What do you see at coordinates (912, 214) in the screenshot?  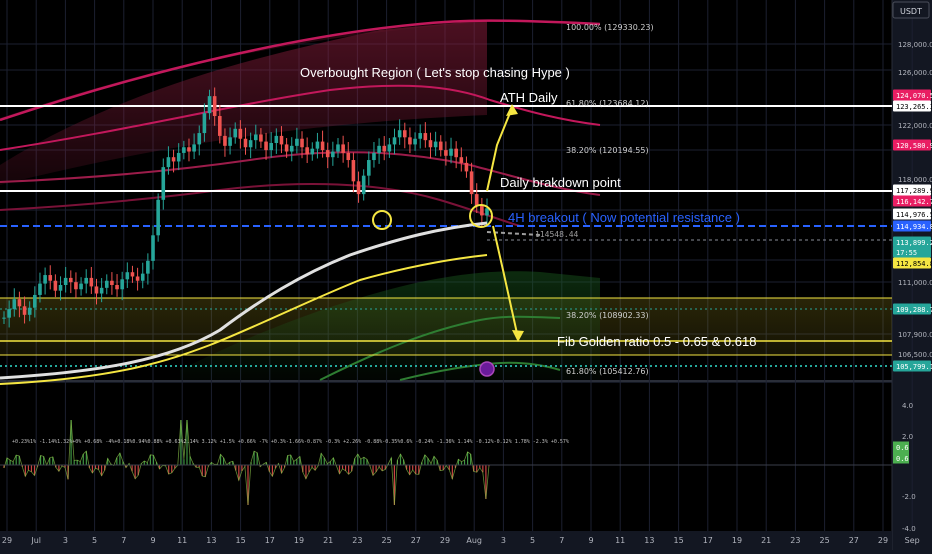 I see `price-tag: 114,976.5` at bounding box center [912, 214].